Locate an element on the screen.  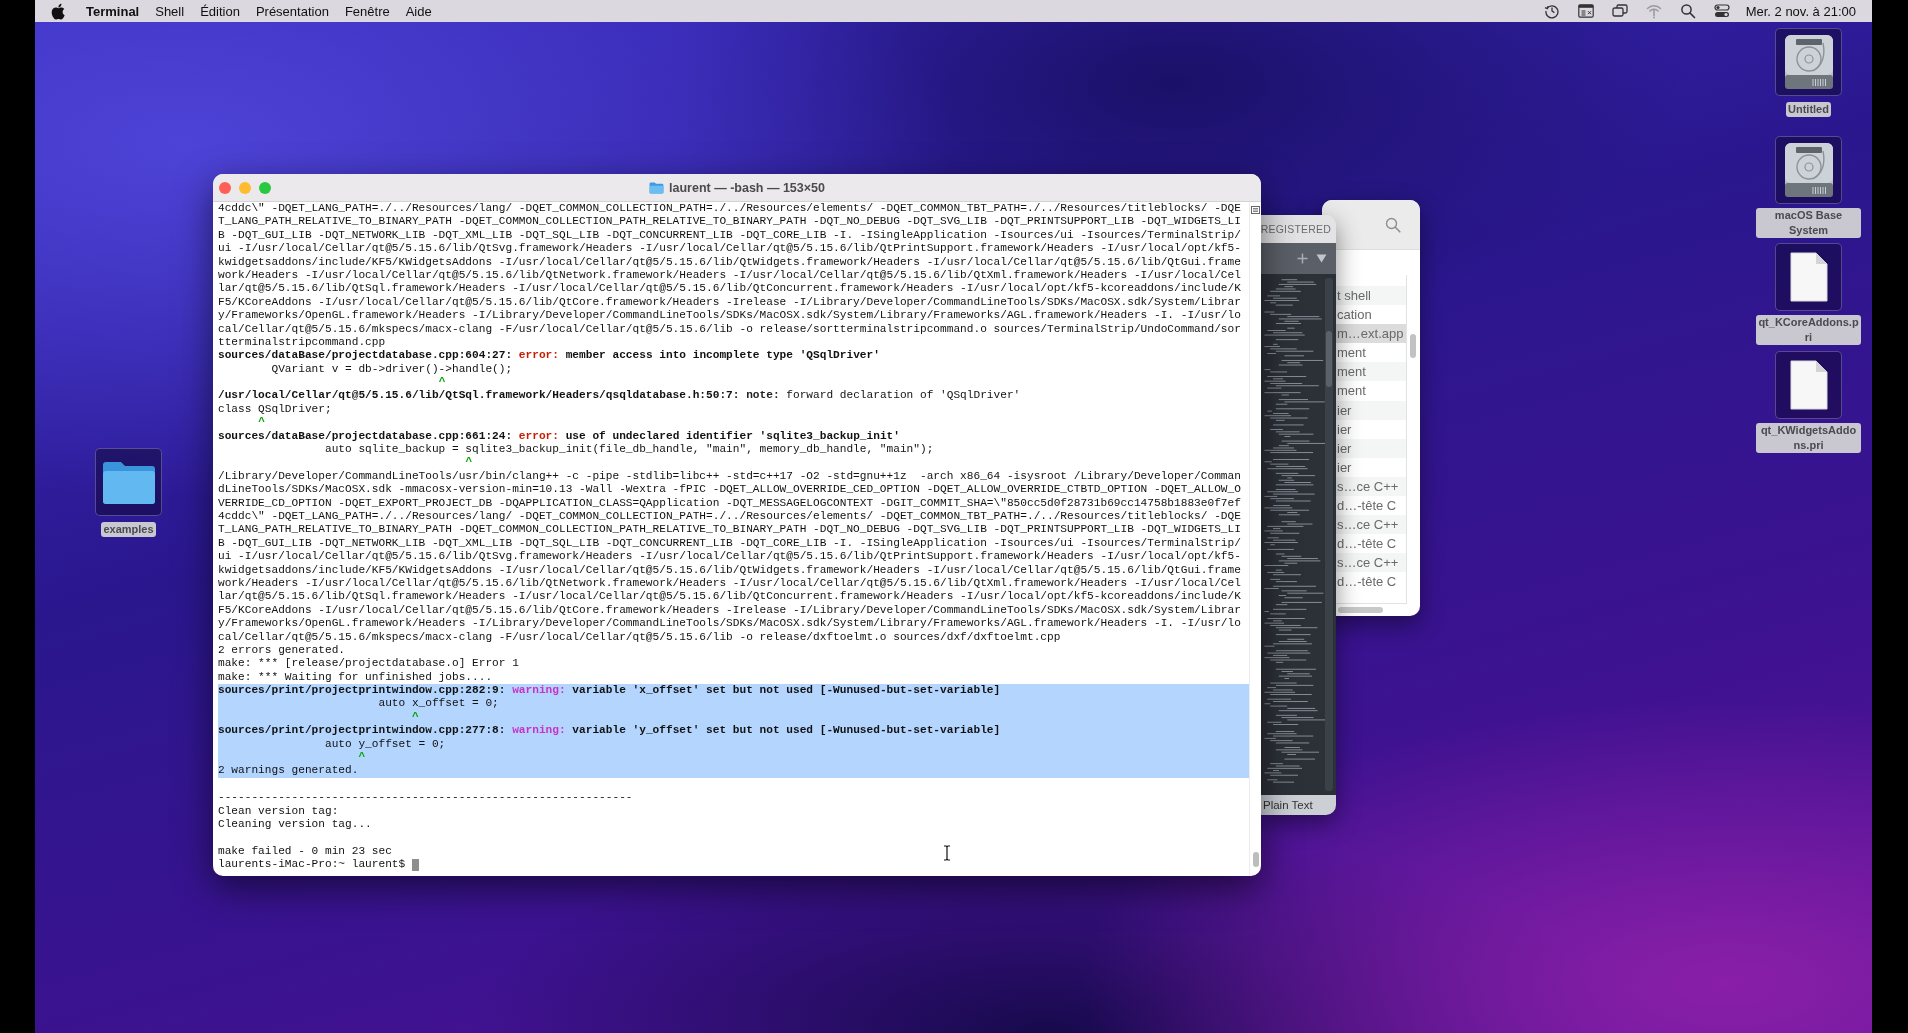
window-icon is located at coordinates (1585, 11).